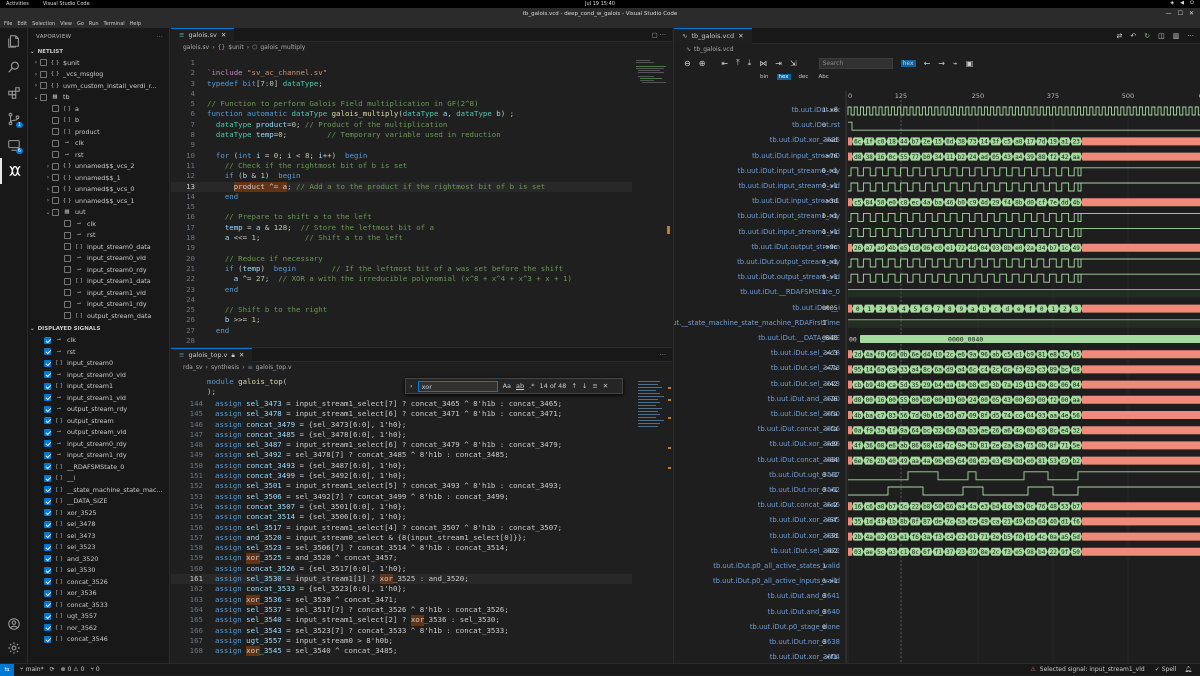 Image resolution: width=1200 pixels, height=676 pixels. I want to click on settings-gear-icon, so click(14, 648).